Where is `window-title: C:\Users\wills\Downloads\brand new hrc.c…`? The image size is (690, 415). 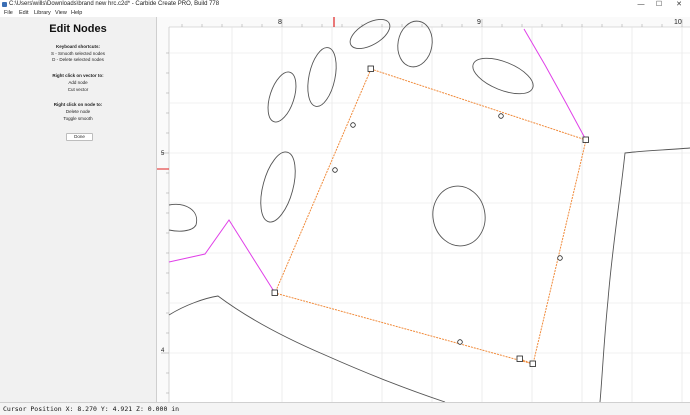
window-title: C:\Users\wills\Downloads\brand new hrc.c… is located at coordinates (114, 4).